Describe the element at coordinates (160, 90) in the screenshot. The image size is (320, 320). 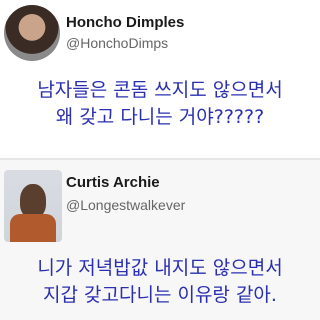
I see `tweet-text-line: 남자들은 콘돔 쓰지도 않으면서` at that location.